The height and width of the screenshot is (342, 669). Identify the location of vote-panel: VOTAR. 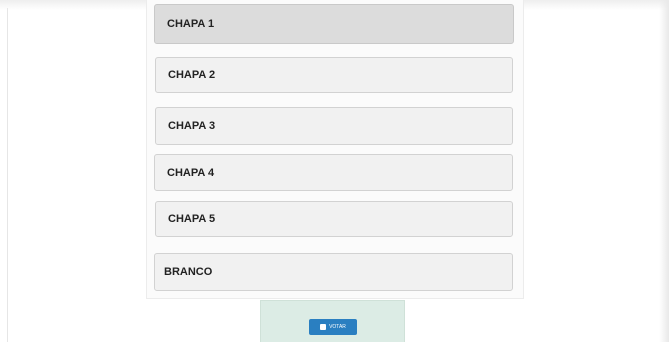
(332, 321).